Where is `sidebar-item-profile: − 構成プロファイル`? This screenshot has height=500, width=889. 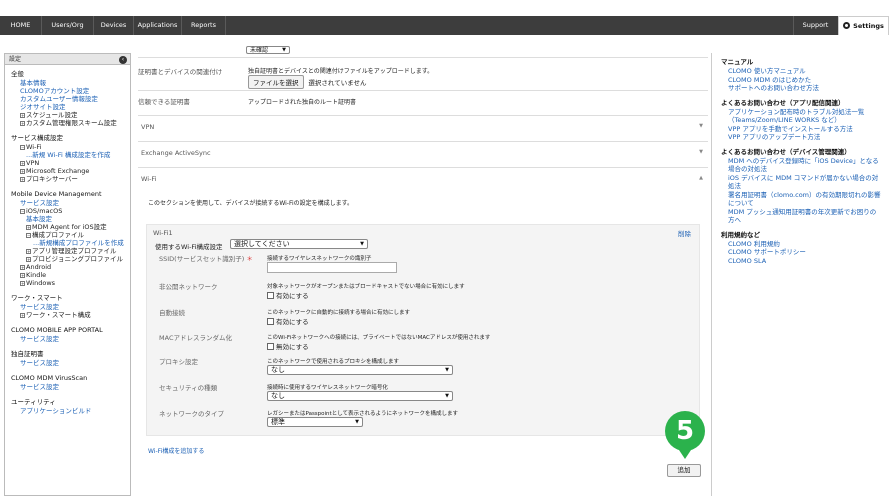 sidebar-item-profile: − 構成プロファイル is located at coordinates (70, 235).